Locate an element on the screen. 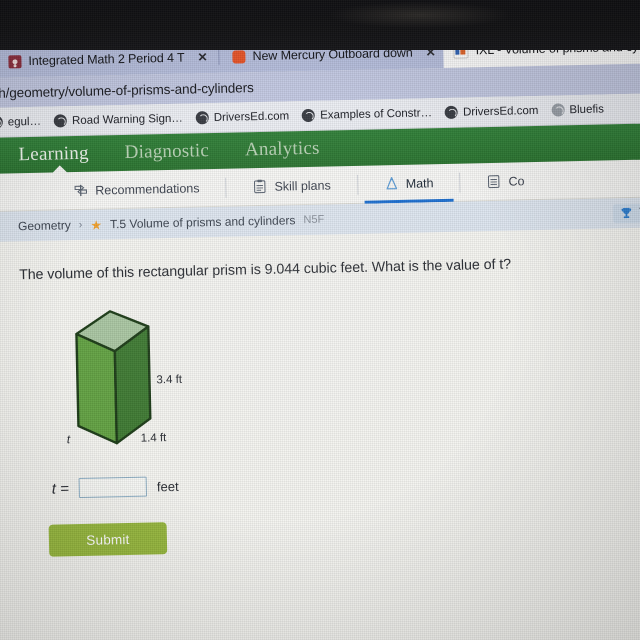 Image resolution: width=640 pixels, height=640 pixels. chevron-right-icon: › is located at coordinates (80, 224).